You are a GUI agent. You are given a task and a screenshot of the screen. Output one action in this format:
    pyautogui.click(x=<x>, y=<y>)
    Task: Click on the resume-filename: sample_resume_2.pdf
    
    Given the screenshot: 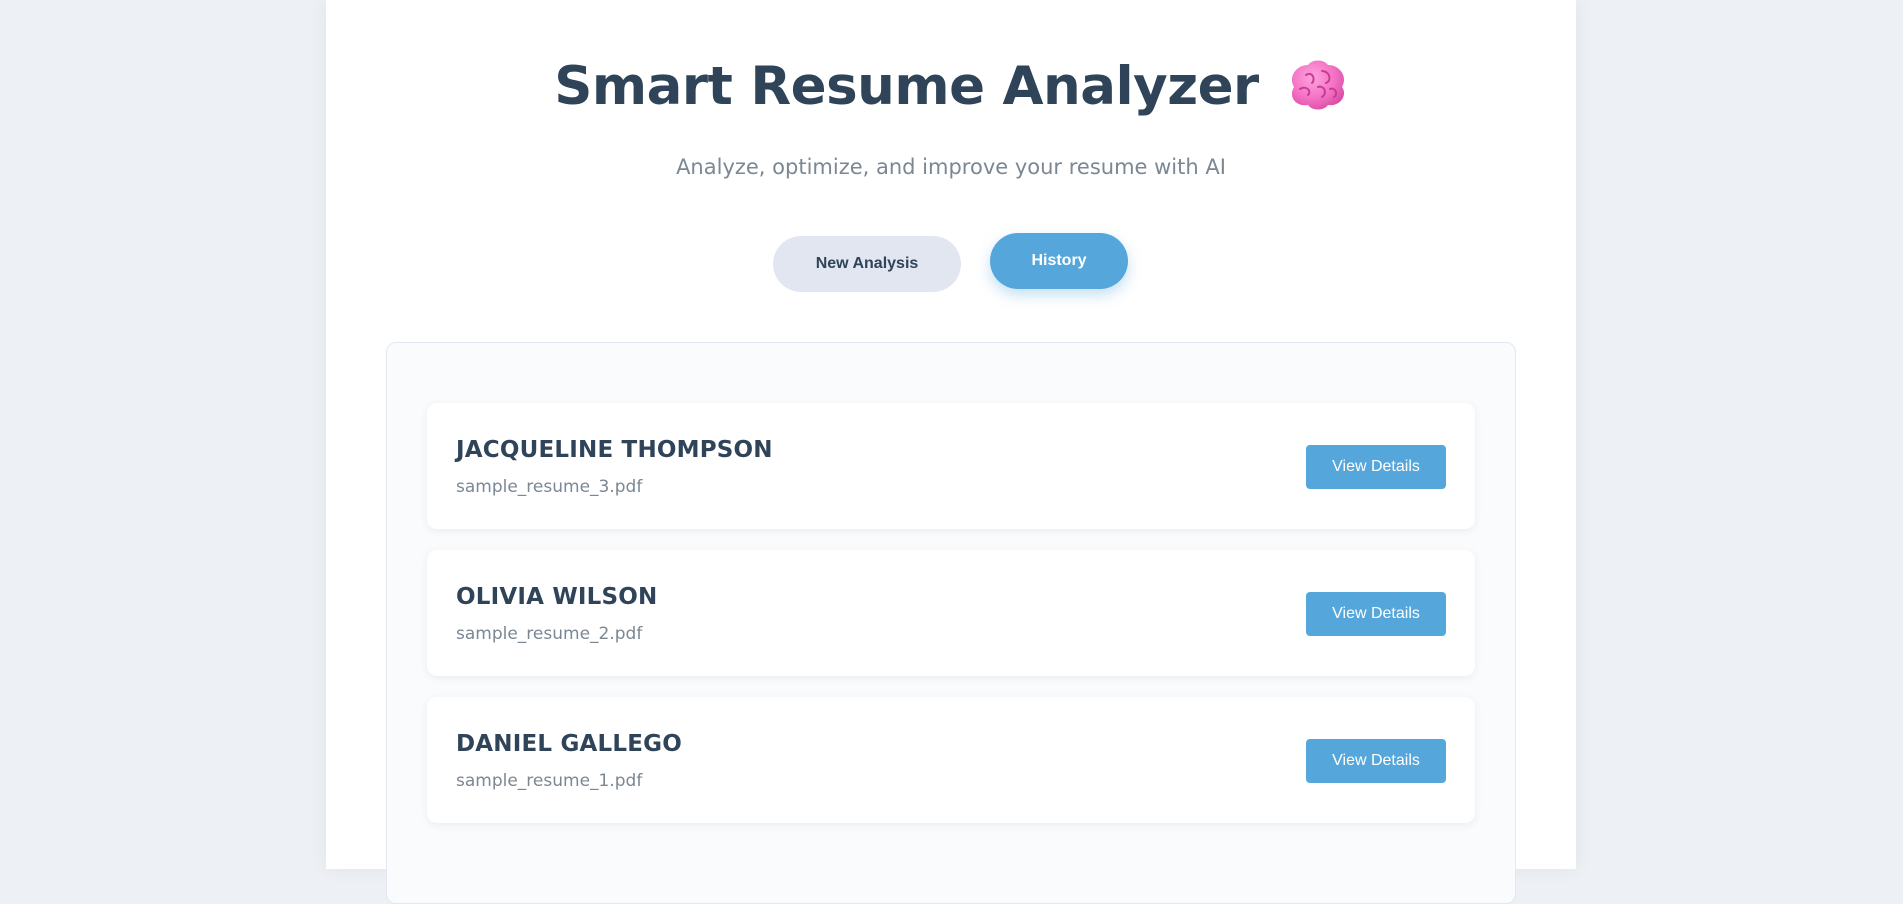 What is the action you would take?
    pyautogui.click(x=549, y=634)
    